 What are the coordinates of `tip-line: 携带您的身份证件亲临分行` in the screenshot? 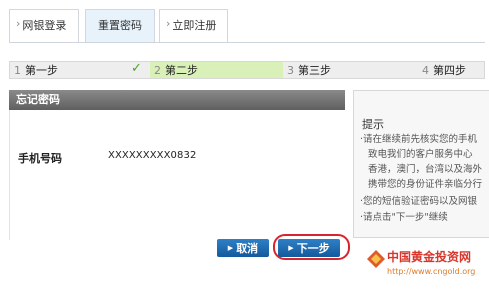 It's located at (425, 184).